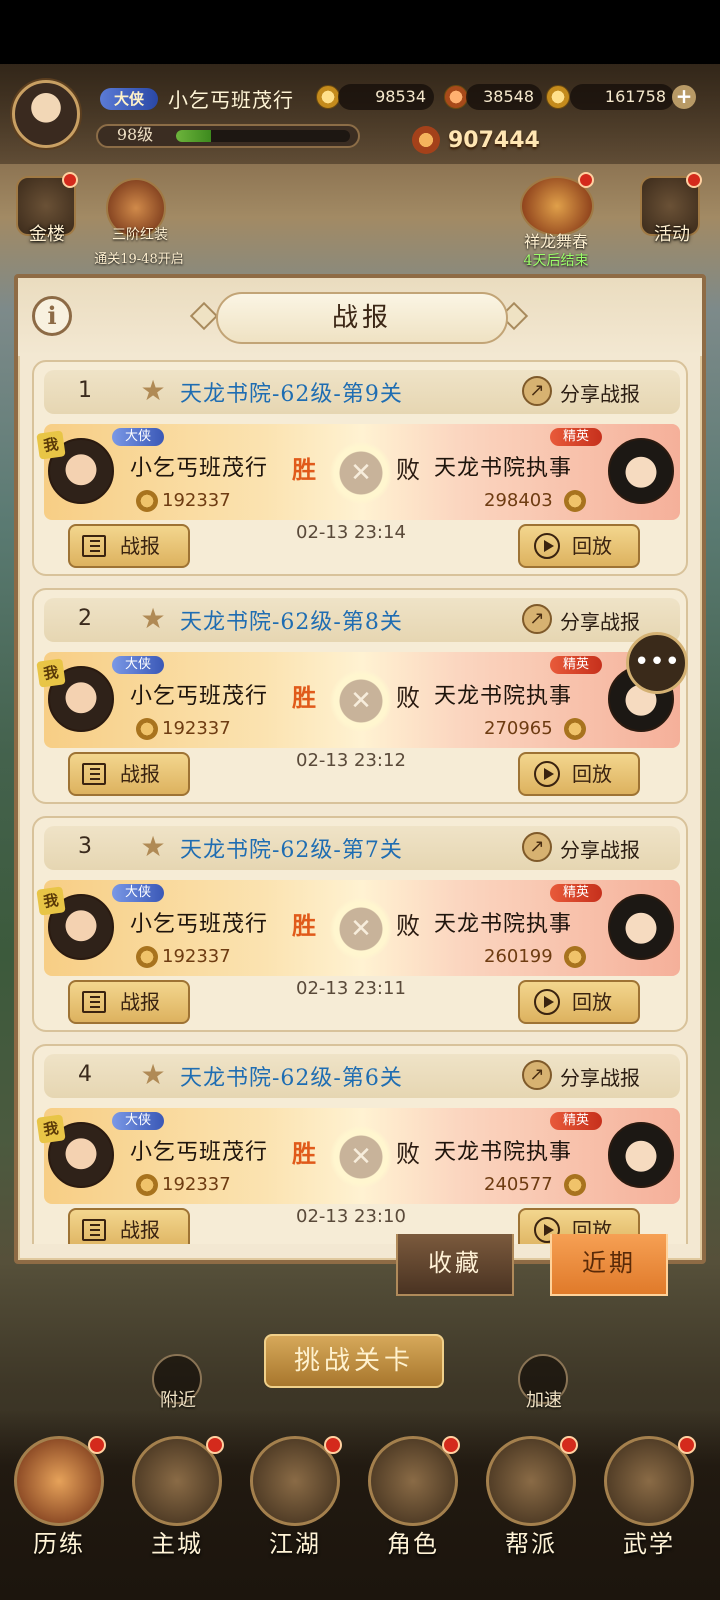  I want to click on report-card-header: 4 ★ 天龙书院-62级-第6关 ↗ 分享战报, so click(362, 1076).